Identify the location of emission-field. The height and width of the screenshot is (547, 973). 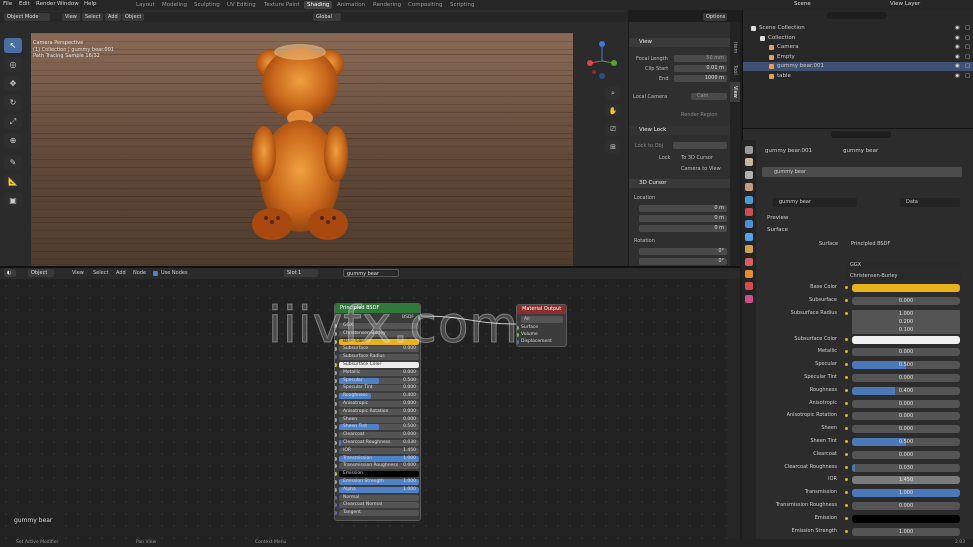
(906, 518).